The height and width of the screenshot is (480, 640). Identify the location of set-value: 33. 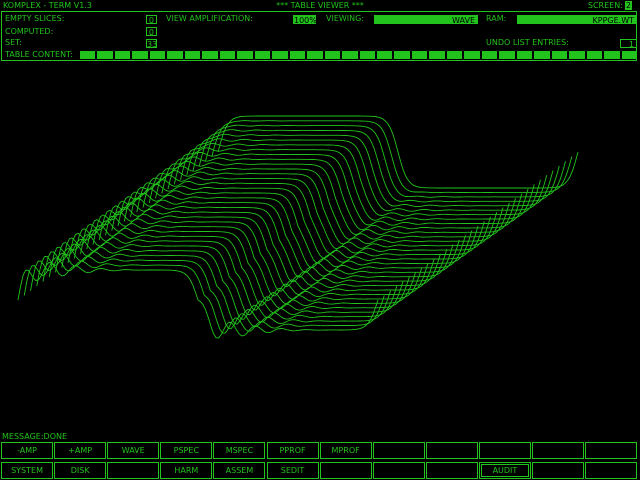
(151, 44).